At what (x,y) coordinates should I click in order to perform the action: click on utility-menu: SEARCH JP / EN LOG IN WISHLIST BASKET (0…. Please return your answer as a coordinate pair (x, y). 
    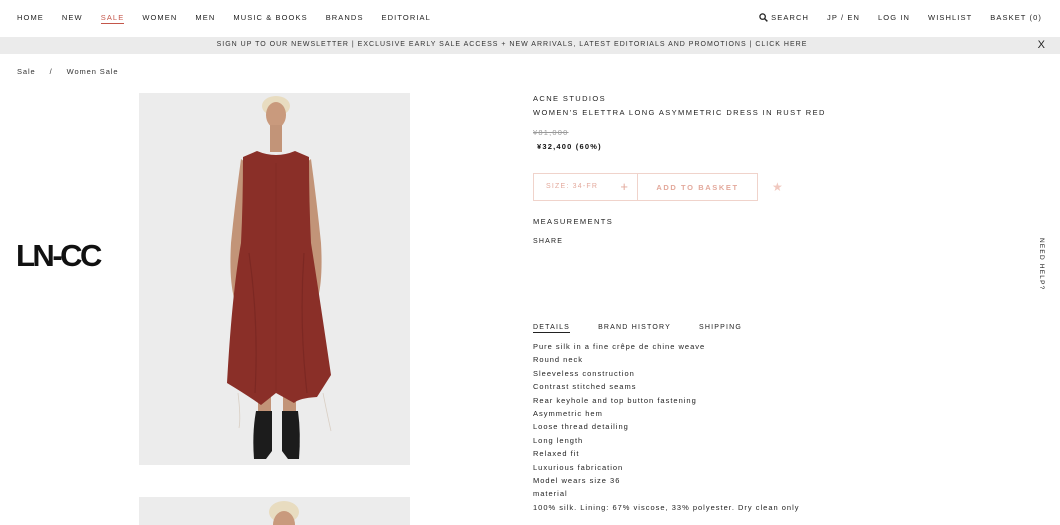
    Looking at the image, I should click on (891, 17).